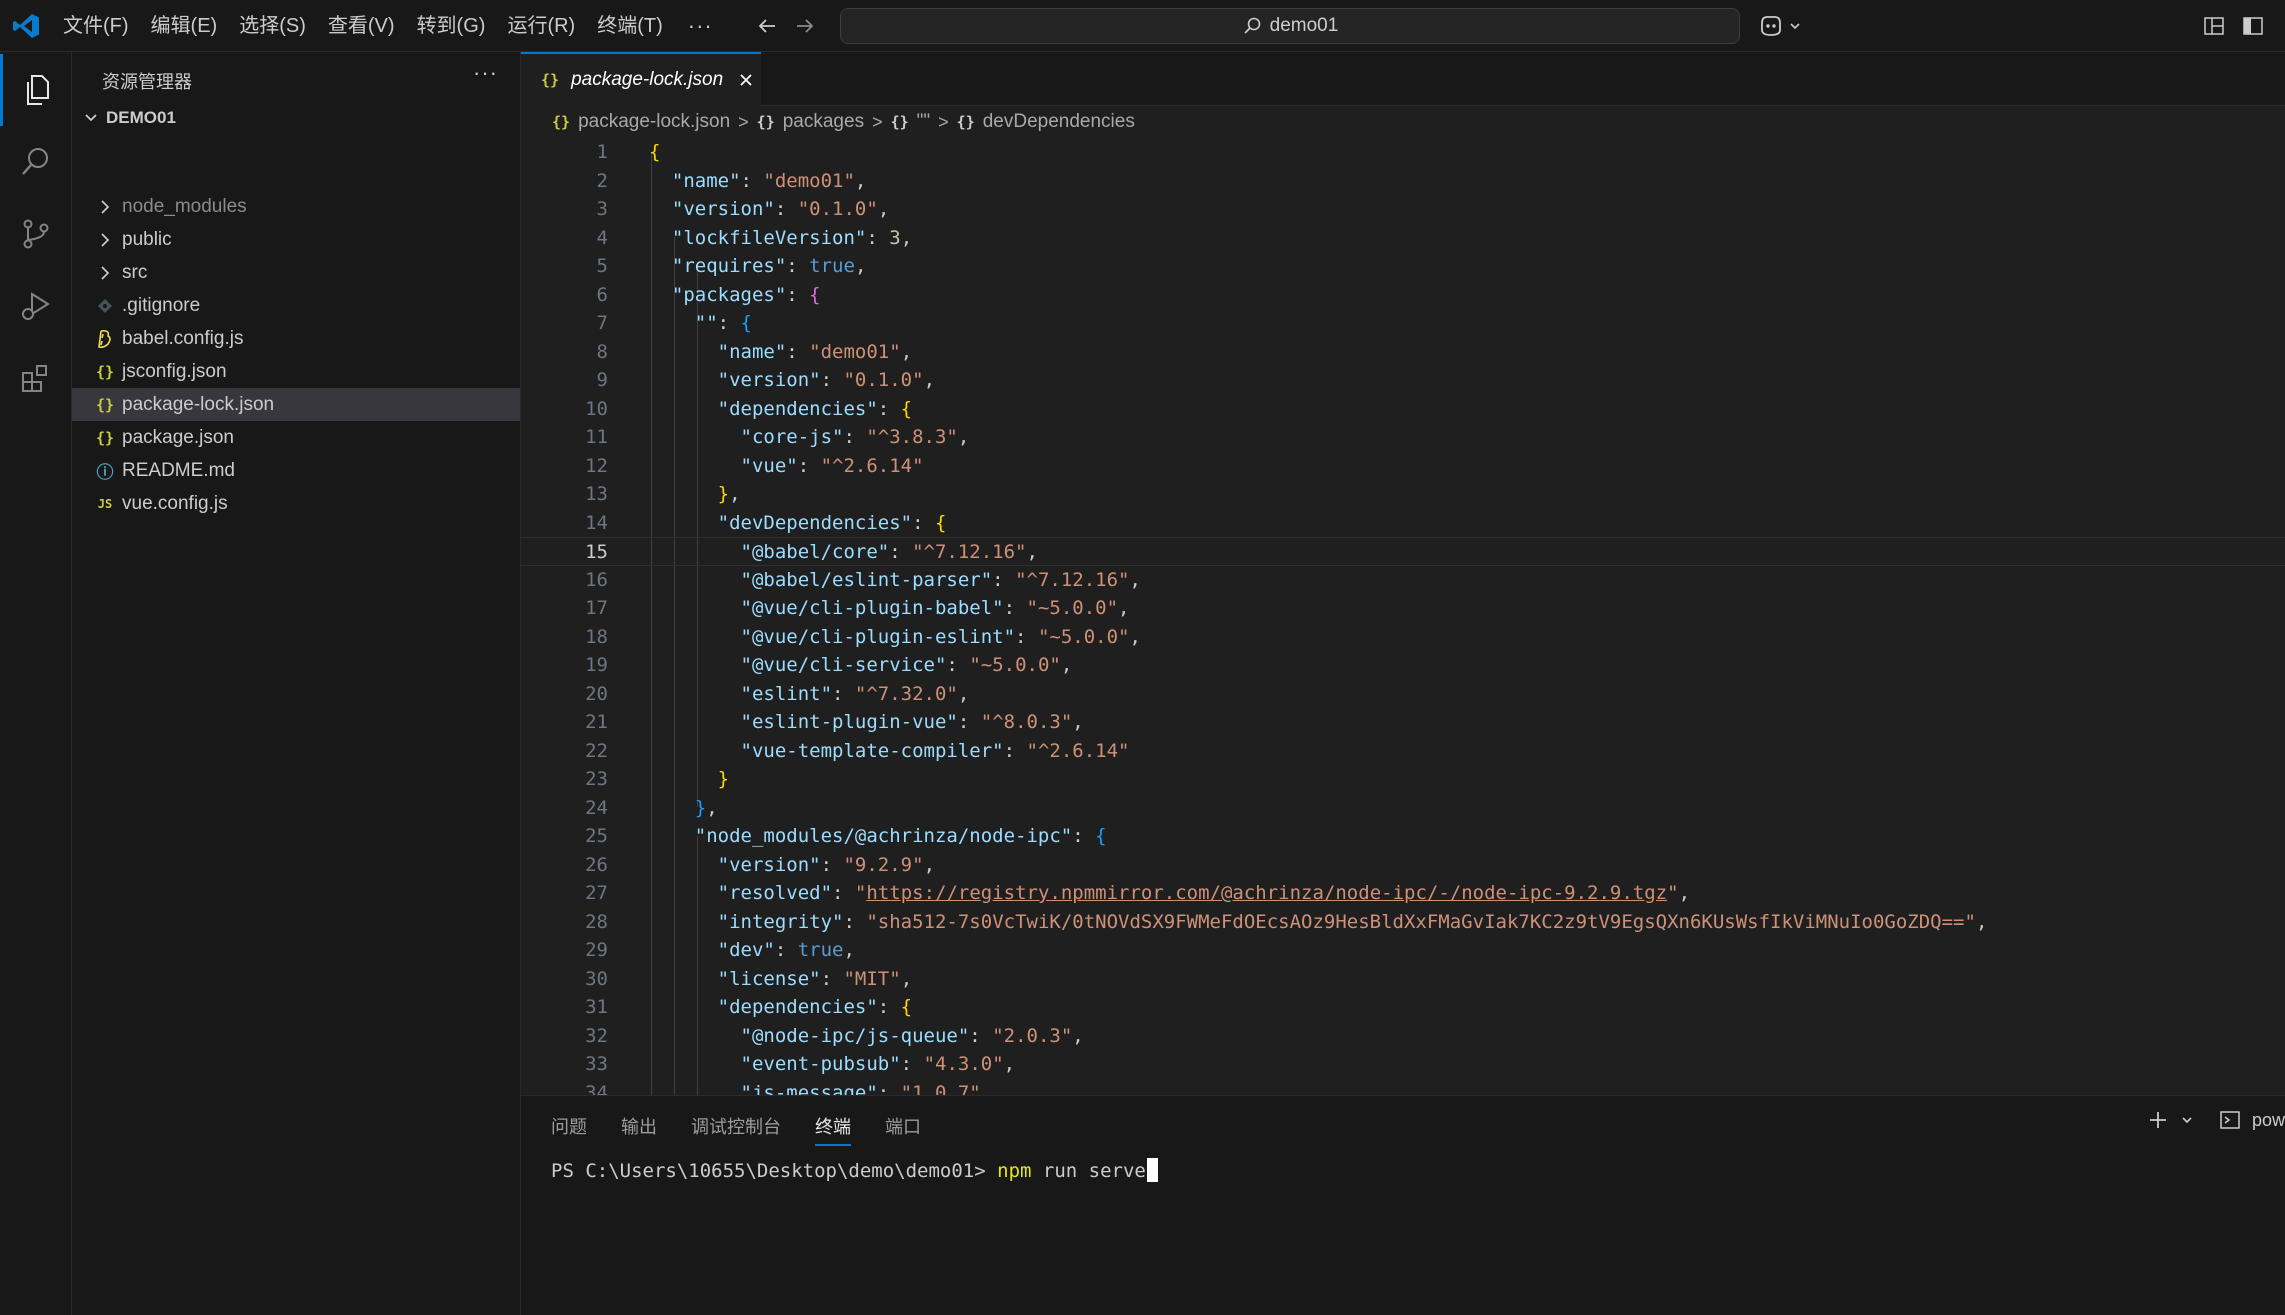  What do you see at coordinates (903, 1127) in the screenshot?
I see `panel-tab: 端口` at bounding box center [903, 1127].